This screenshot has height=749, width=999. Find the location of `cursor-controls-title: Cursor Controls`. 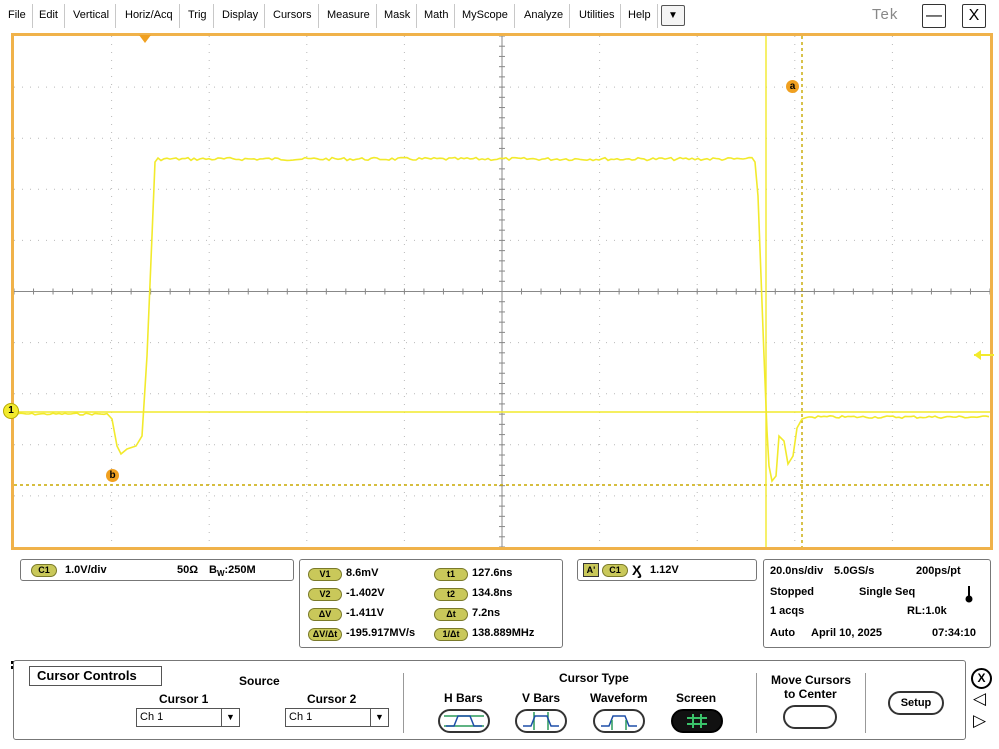

cursor-controls-title: Cursor Controls is located at coordinates (95, 676).